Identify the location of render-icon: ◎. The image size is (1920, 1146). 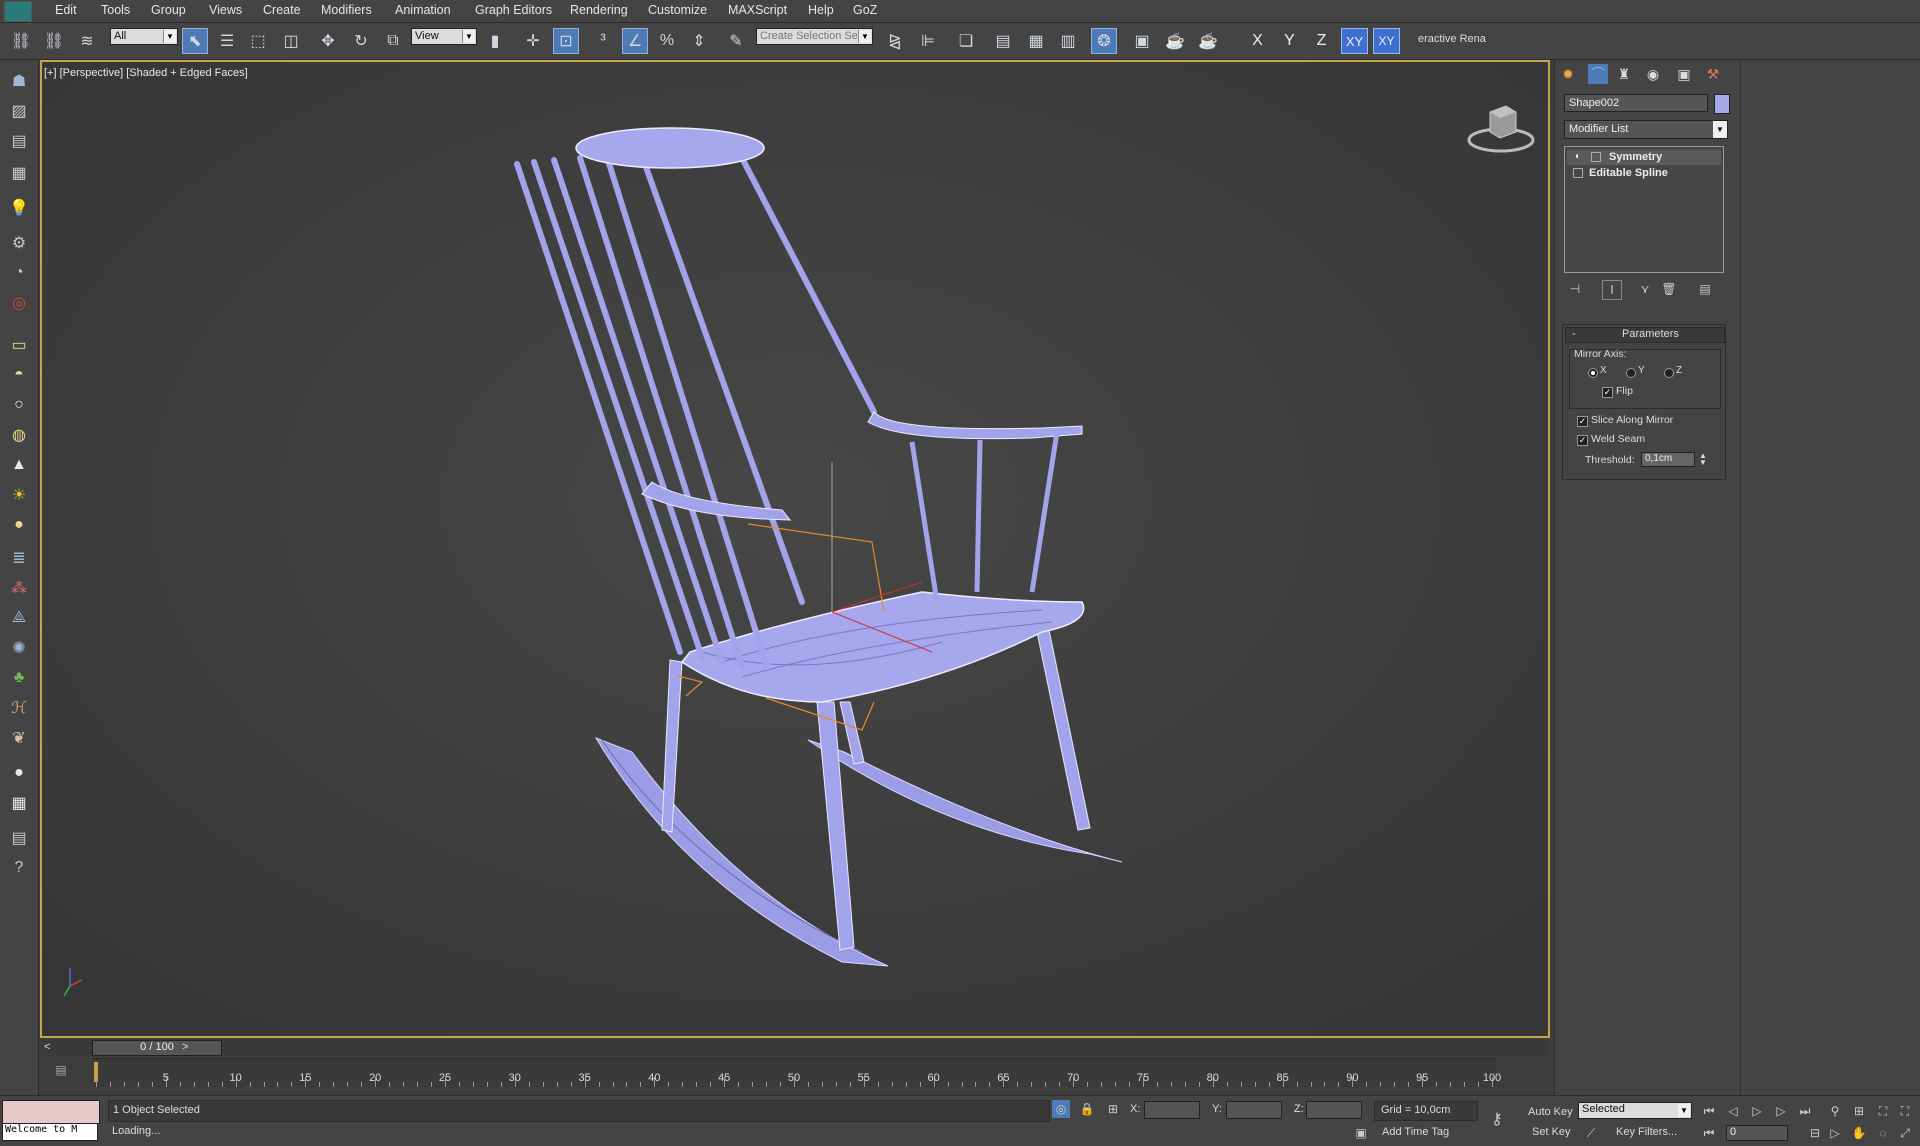
(19, 303).